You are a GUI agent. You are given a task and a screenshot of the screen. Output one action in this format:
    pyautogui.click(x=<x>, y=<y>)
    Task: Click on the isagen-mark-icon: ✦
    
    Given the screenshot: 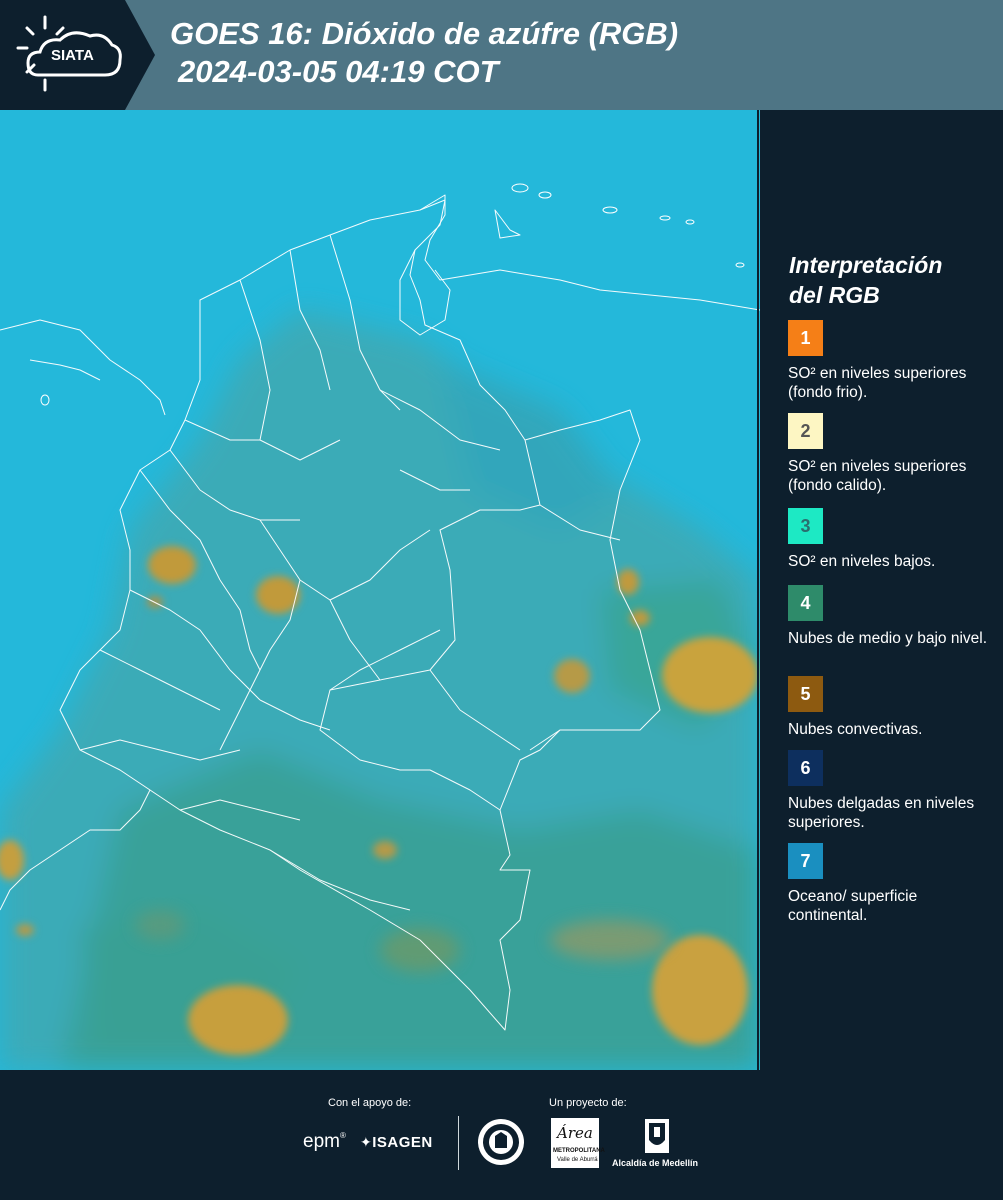 What is the action you would take?
    pyautogui.click(x=366, y=1142)
    